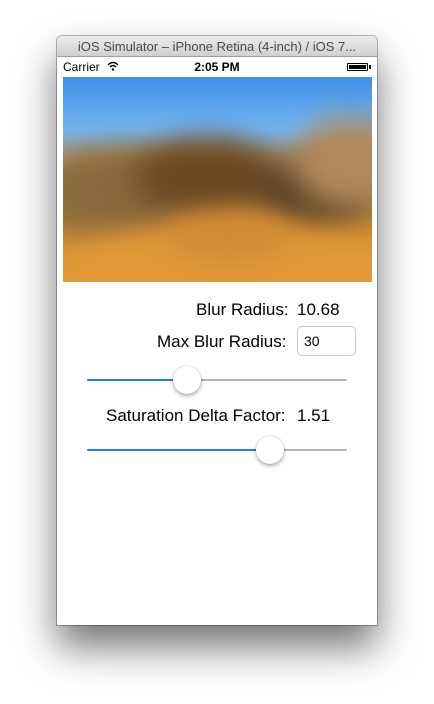 This screenshot has height=704, width=434. What do you see at coordinates (357, 67) in the screenshot?
I see `battery-icon` at bounding box center [357, 67].